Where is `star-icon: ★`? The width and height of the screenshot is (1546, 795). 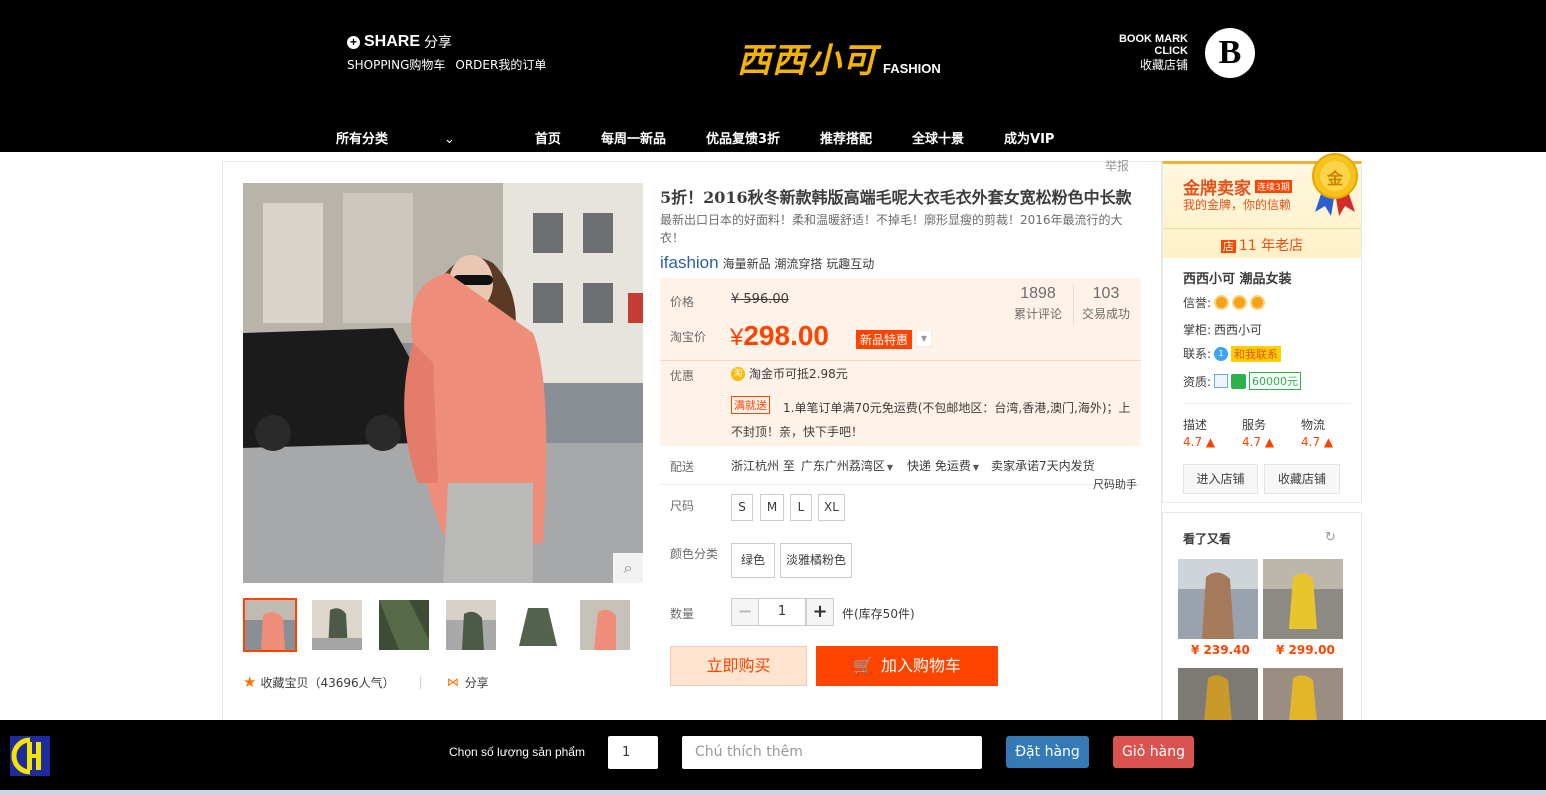 star-icon: ★ is located at coordinates (250, 682).